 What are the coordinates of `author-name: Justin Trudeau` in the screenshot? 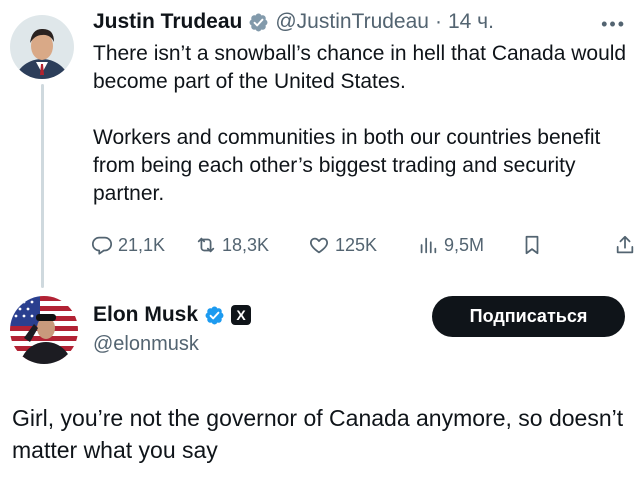 It's located at (167, 22).